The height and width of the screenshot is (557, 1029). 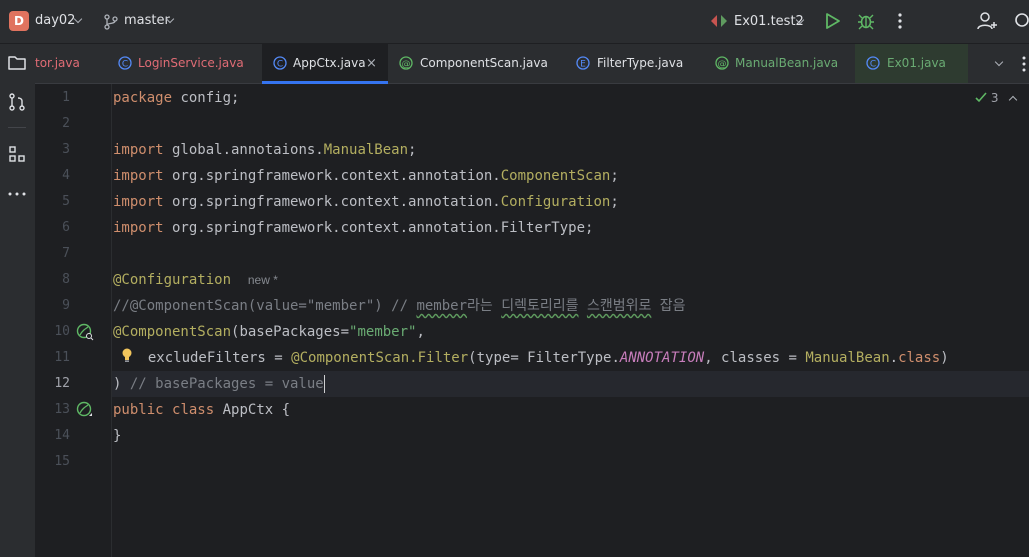 I want to click on comment-typo: 스캔범위로, so click(x=619, y=306).